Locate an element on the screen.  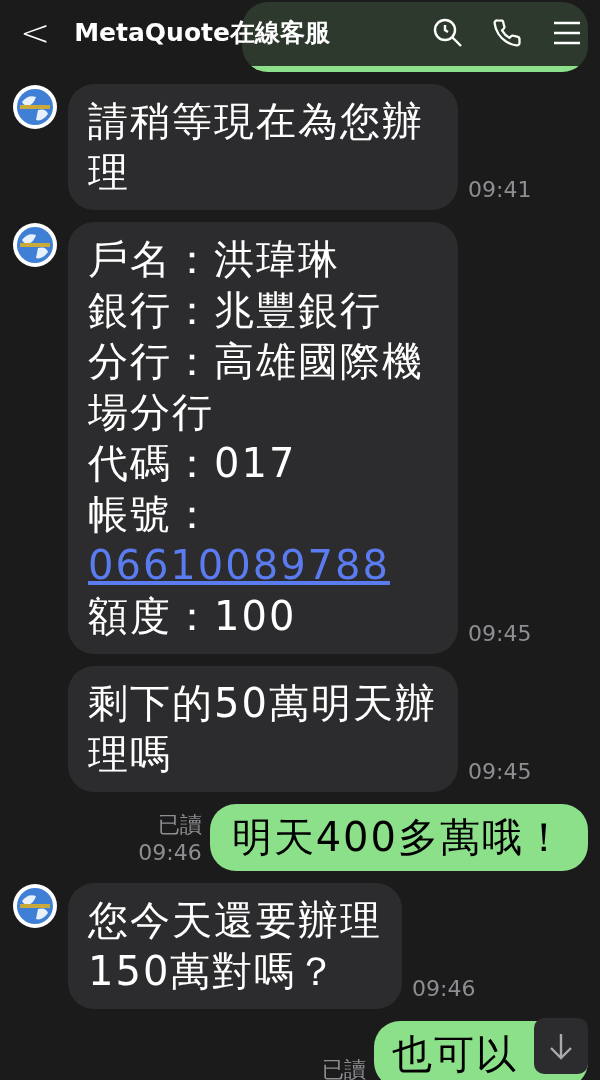
search-icon is located at coordinates (448, 33).